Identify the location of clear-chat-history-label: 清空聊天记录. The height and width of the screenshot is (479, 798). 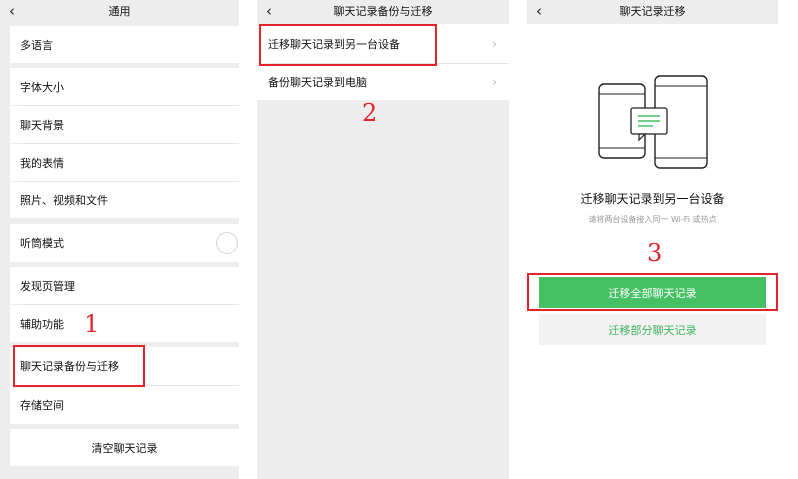
(124, 448).